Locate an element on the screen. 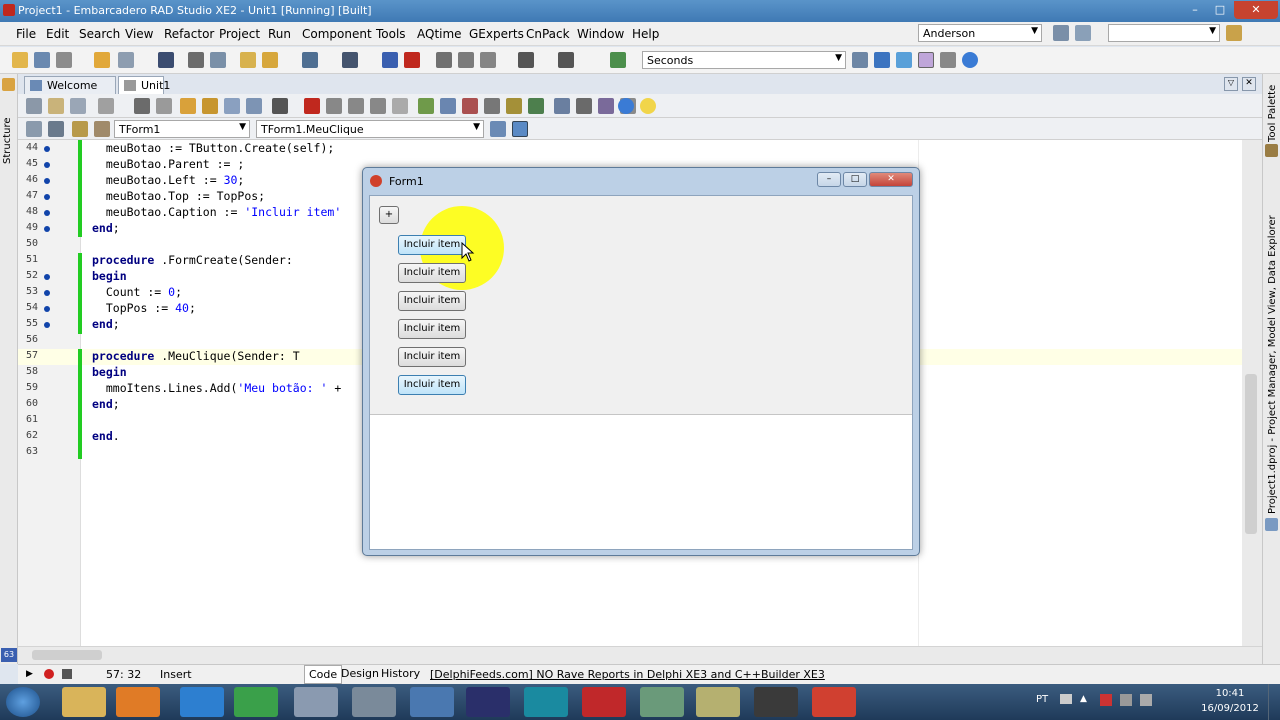  code-line: meuBotao.Caption := 'Incluir item' is located at coordinates (216, 212).